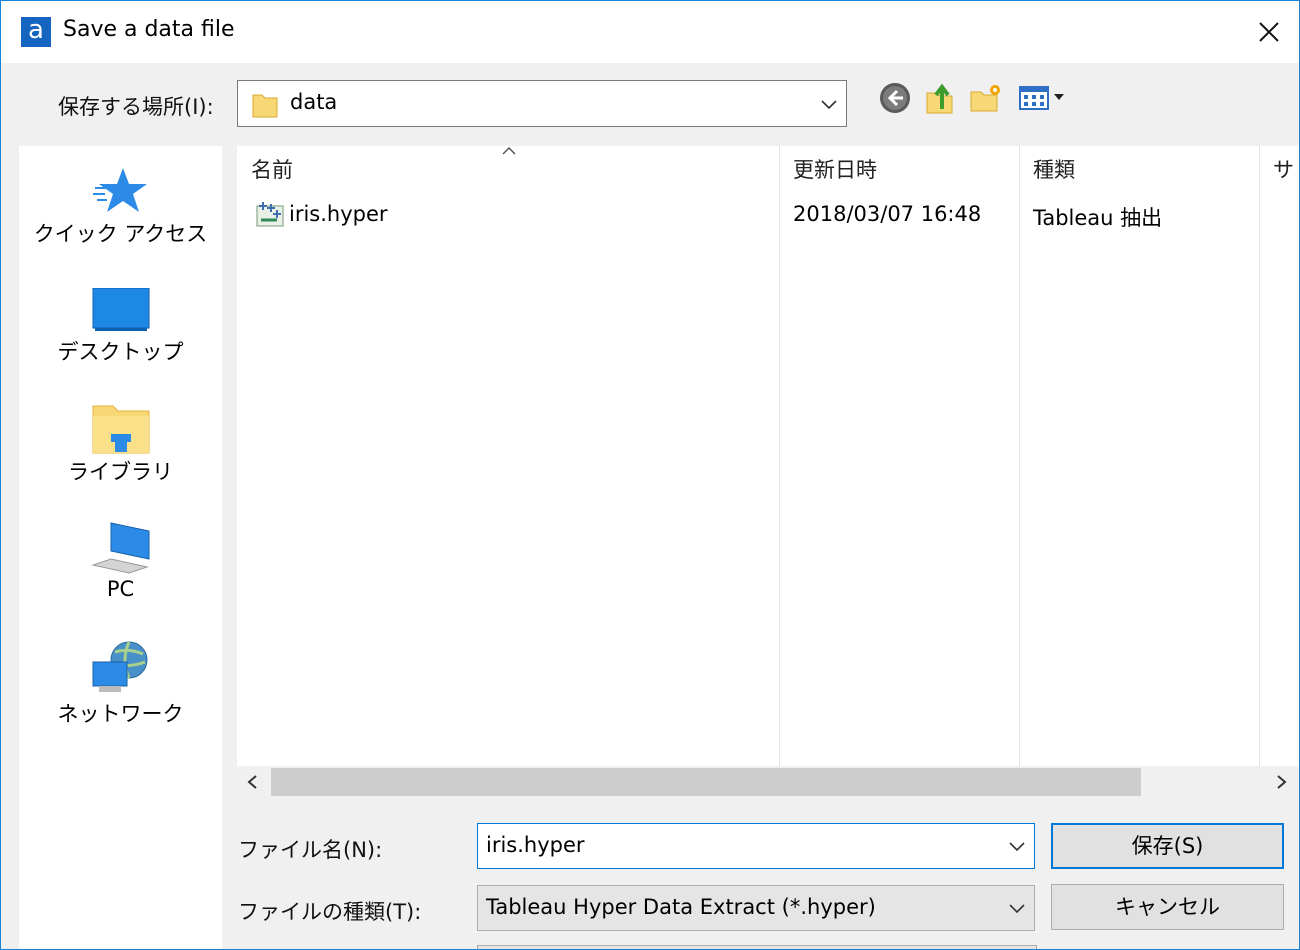 This screenshot has height=950, width=1300. What do you see at coordinates (1167, 846) in the screenshot?
I see `save-button: 保存(S)` at bounding box center [1167, 846].